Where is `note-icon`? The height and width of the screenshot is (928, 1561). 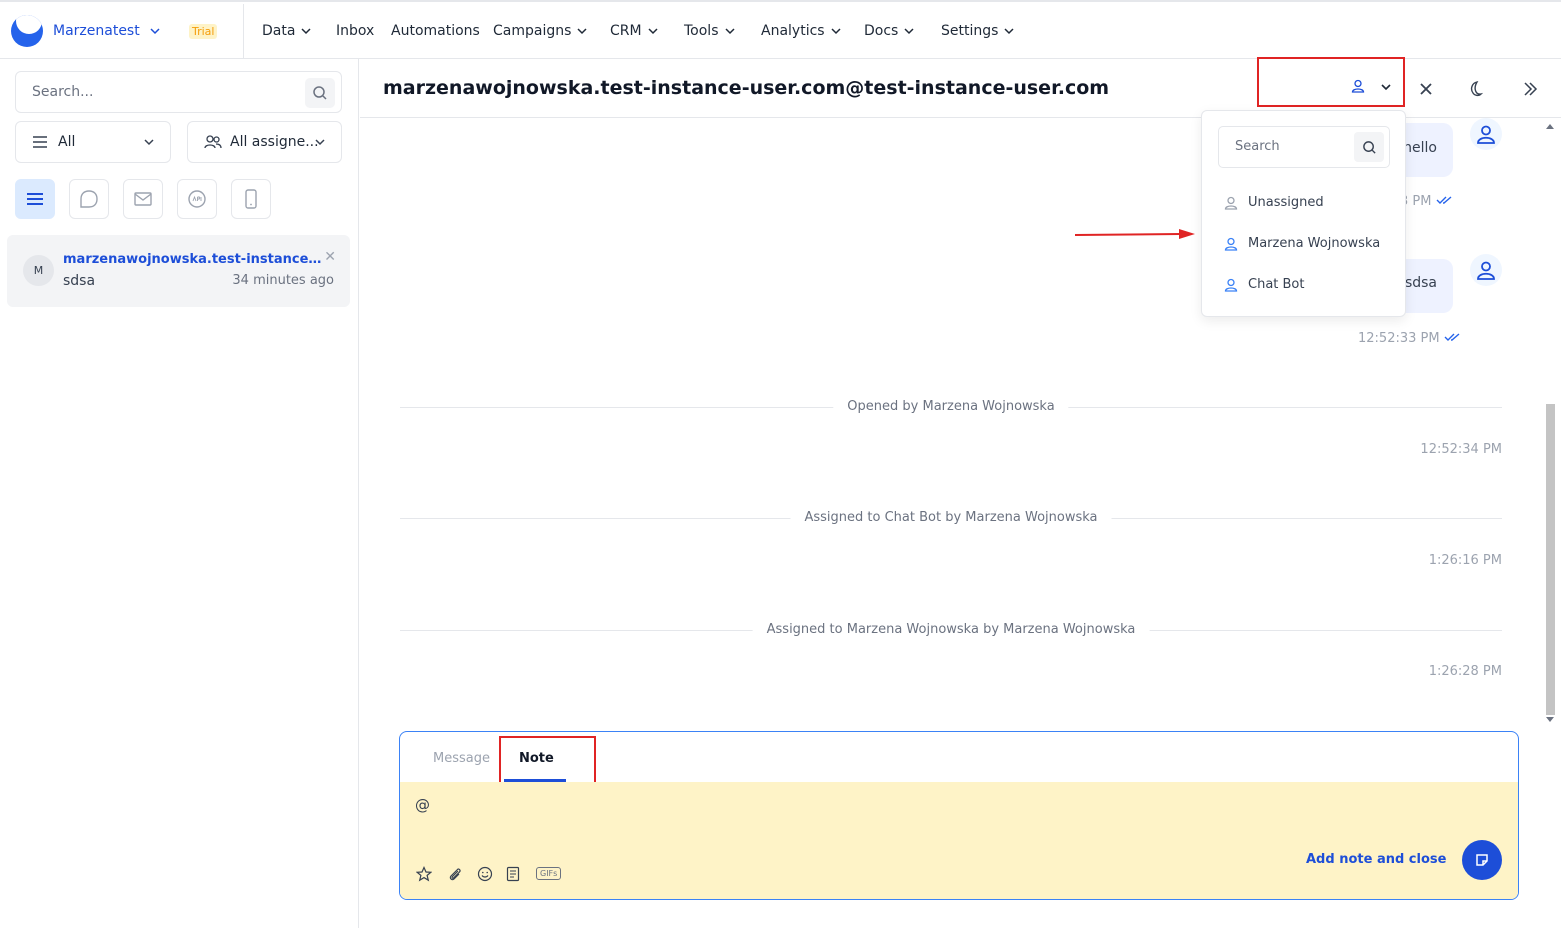 note-icon is located at coordinates (1482, 860).